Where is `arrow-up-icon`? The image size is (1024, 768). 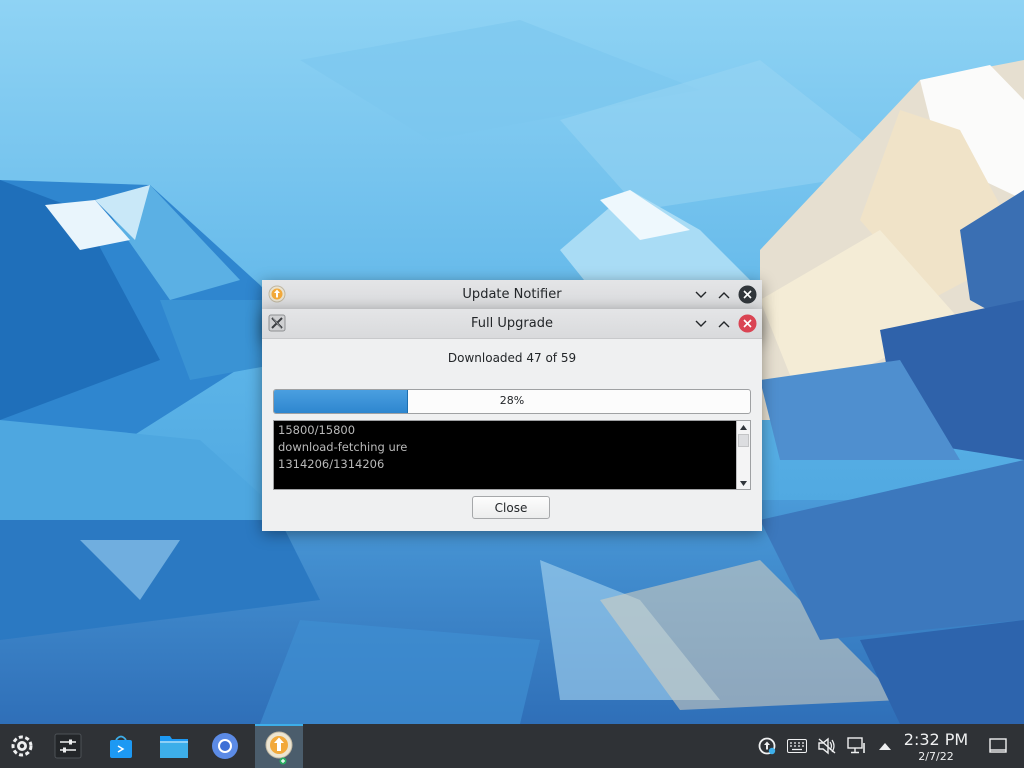
arrow-up-icon is located at coordinates (743, 427).